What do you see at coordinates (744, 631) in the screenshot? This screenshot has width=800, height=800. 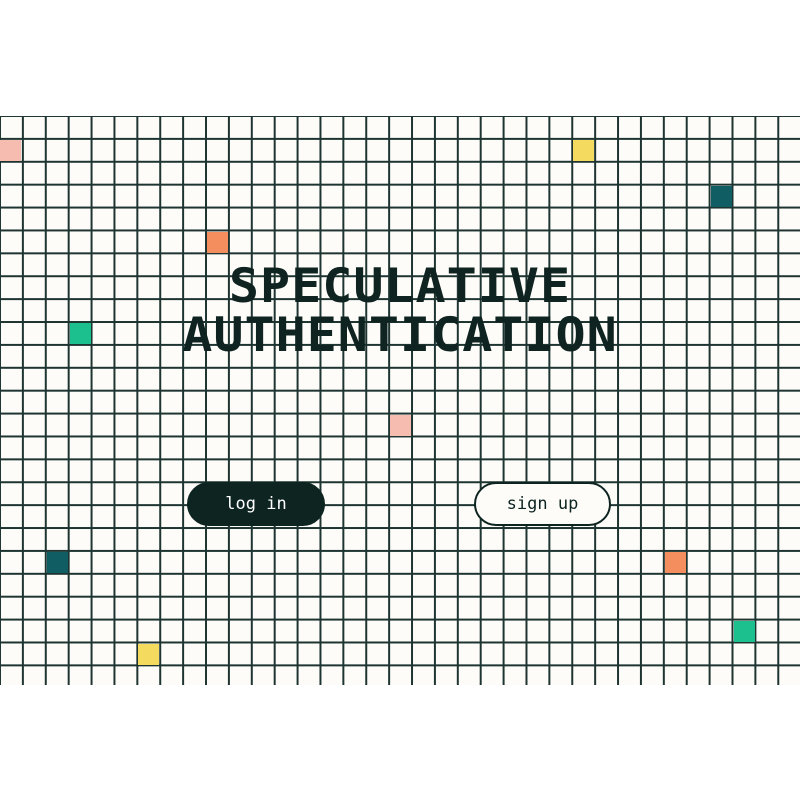 I see `decor-cell-green` at bounding box center [744, 631].